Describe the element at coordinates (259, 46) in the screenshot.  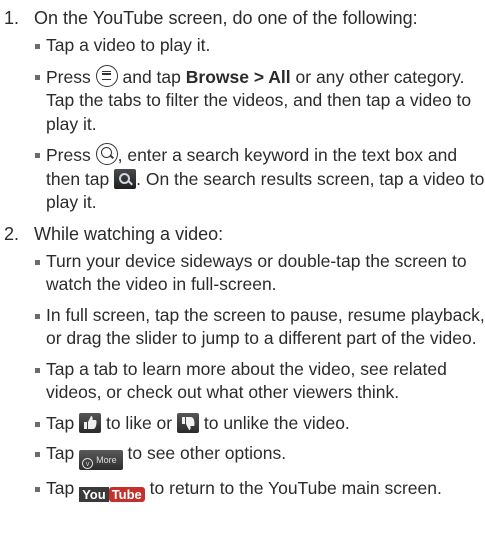
I see `list-item: Tap a video to play it.` at that location.